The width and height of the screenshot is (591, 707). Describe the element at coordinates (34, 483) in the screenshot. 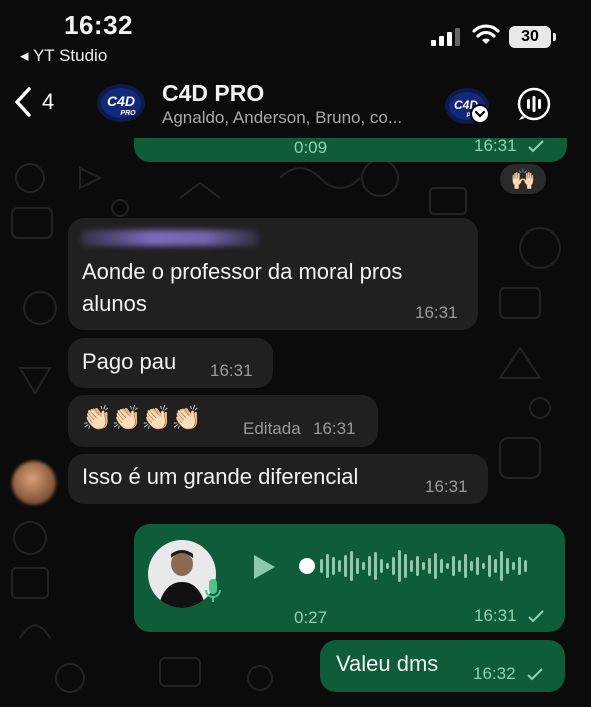

I see `sender-avatar` at that location.